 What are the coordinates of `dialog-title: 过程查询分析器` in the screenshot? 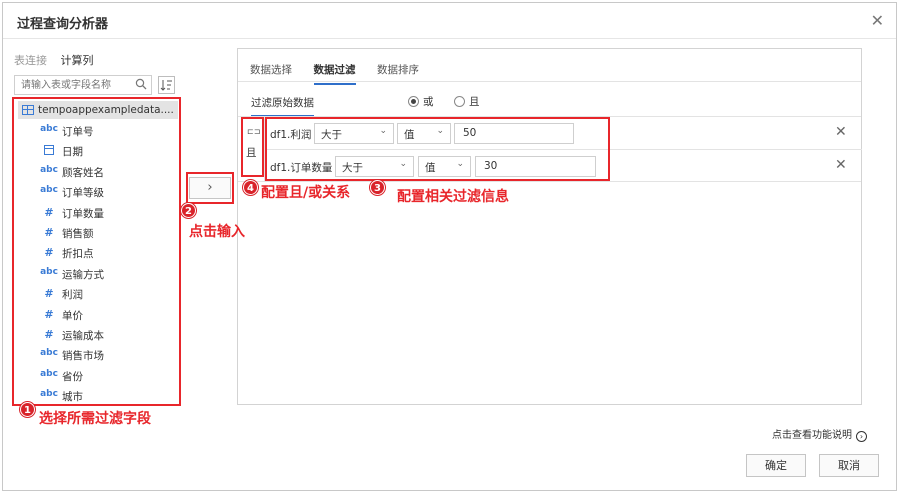 It's located at (63, 24).